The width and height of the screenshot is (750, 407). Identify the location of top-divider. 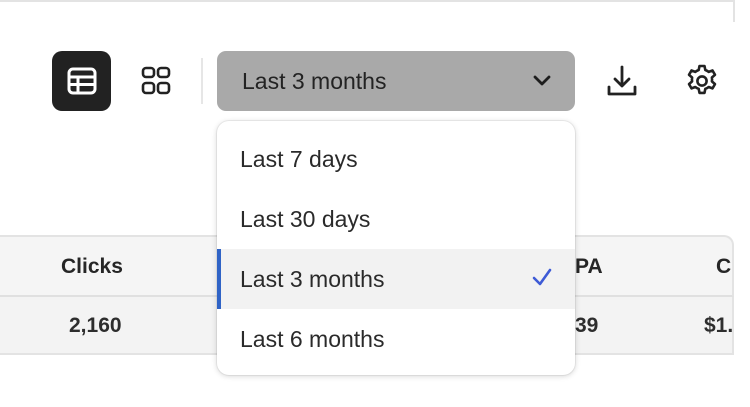
(367, 1).